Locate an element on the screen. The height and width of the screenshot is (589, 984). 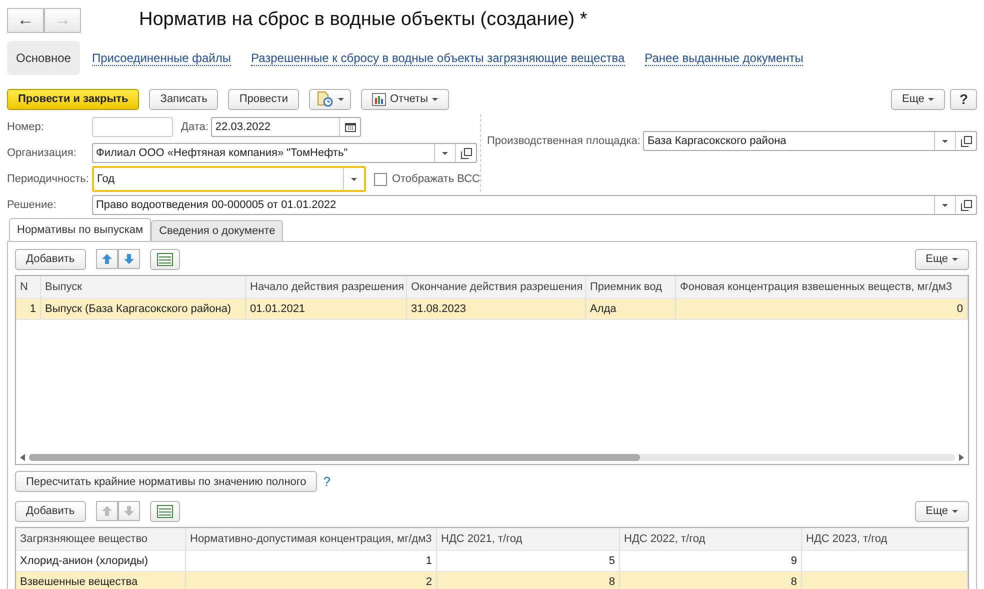
move-up-button is located at coordinates (107, 259).